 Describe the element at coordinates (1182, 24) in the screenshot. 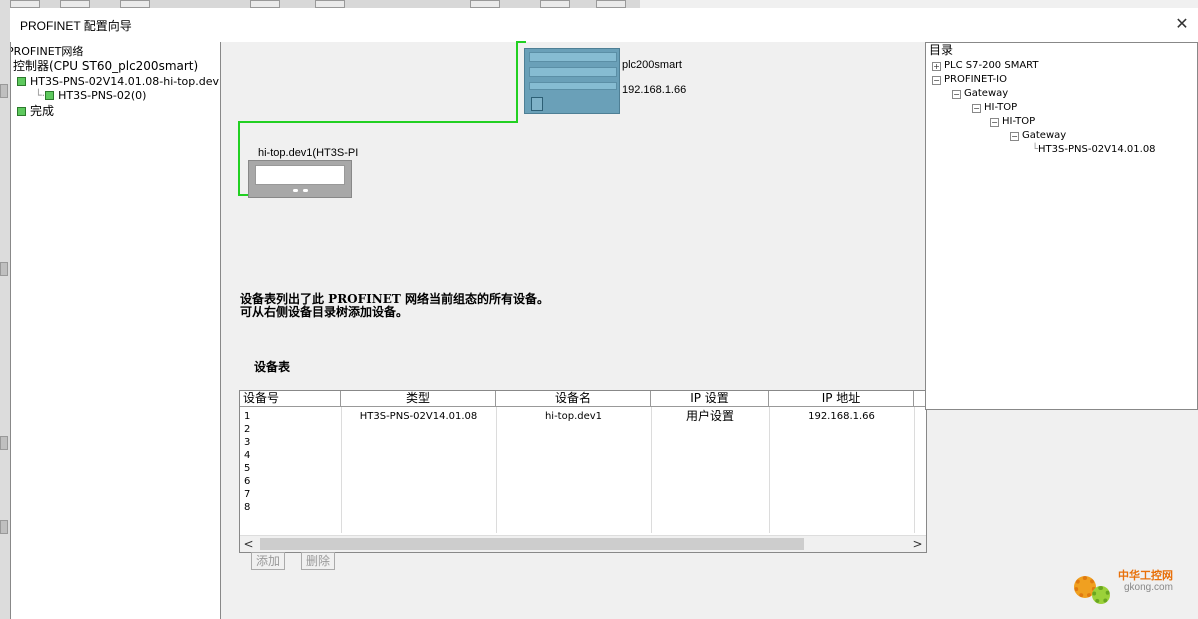

I see `close-icon: ✕` at that location.